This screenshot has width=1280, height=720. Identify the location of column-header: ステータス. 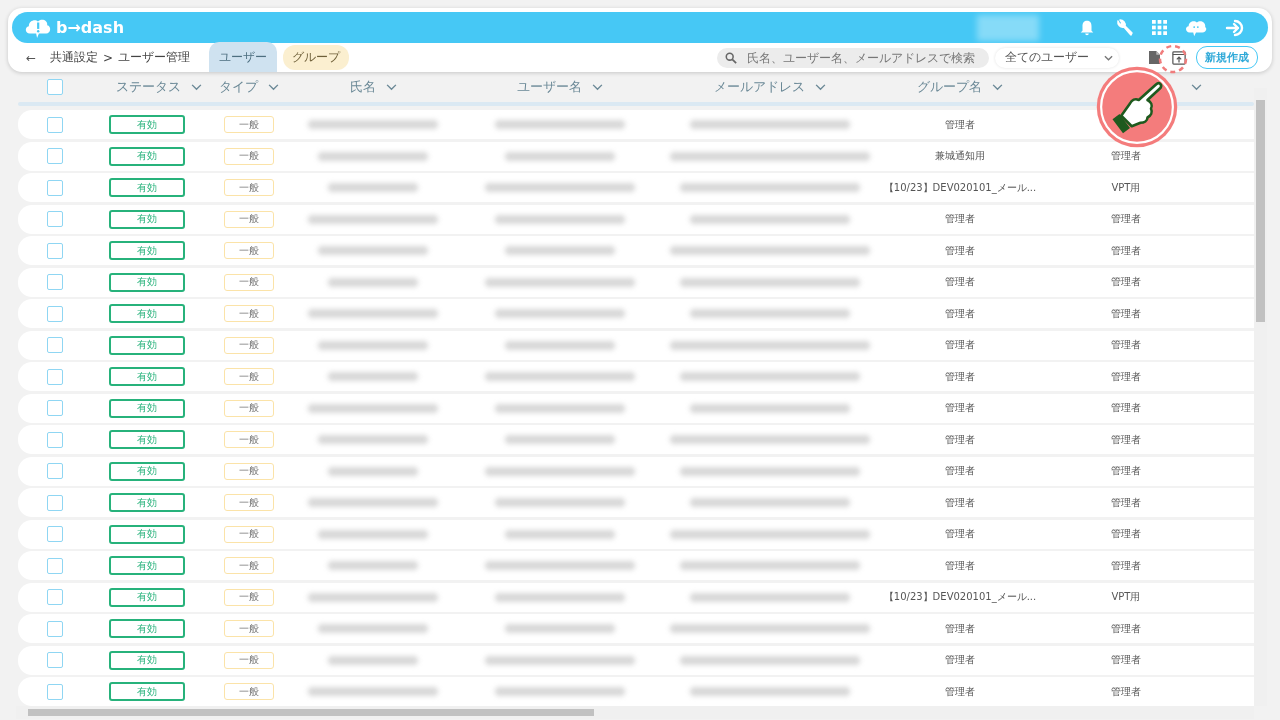
(148, 87).